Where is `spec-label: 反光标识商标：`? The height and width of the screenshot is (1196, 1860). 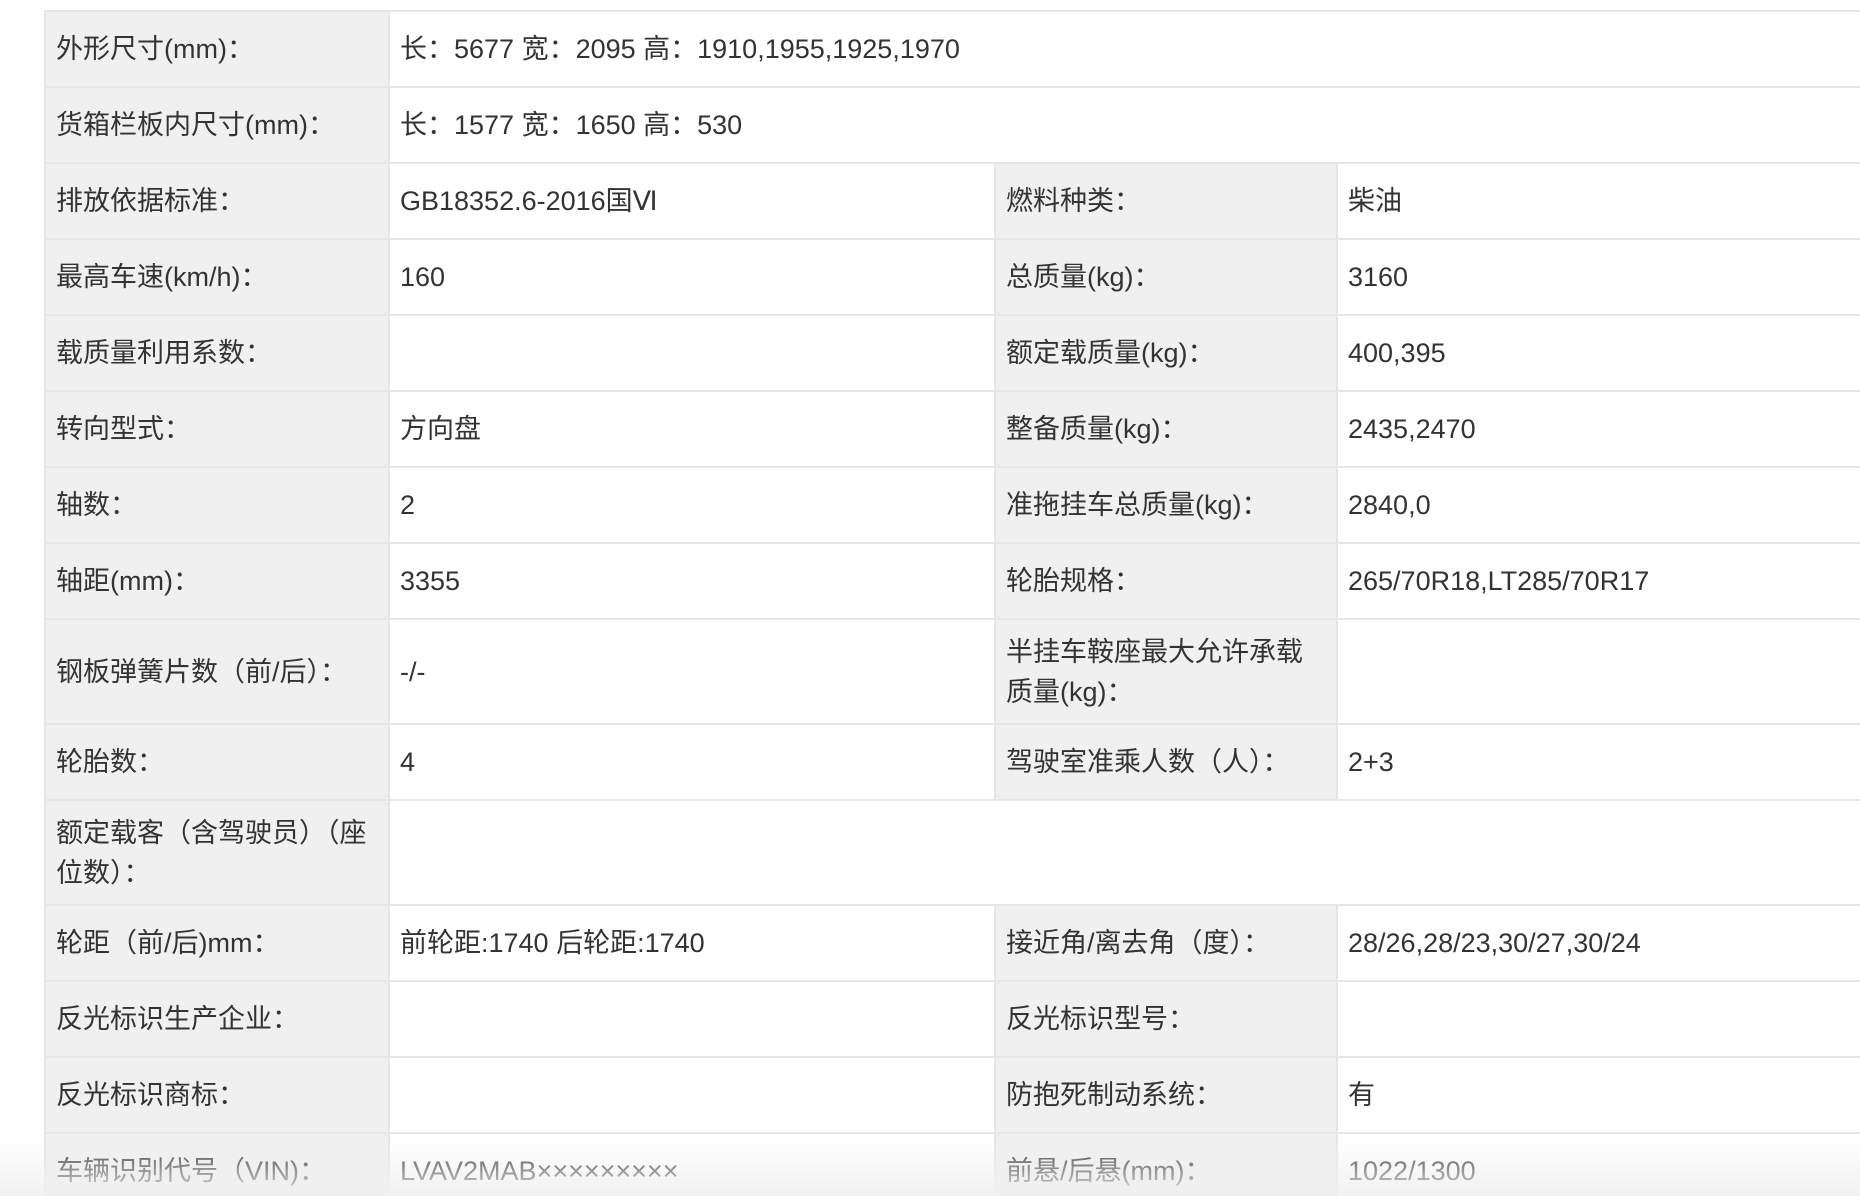
spec-label: 反光标识商标： is located at coordinates (217, 1095).